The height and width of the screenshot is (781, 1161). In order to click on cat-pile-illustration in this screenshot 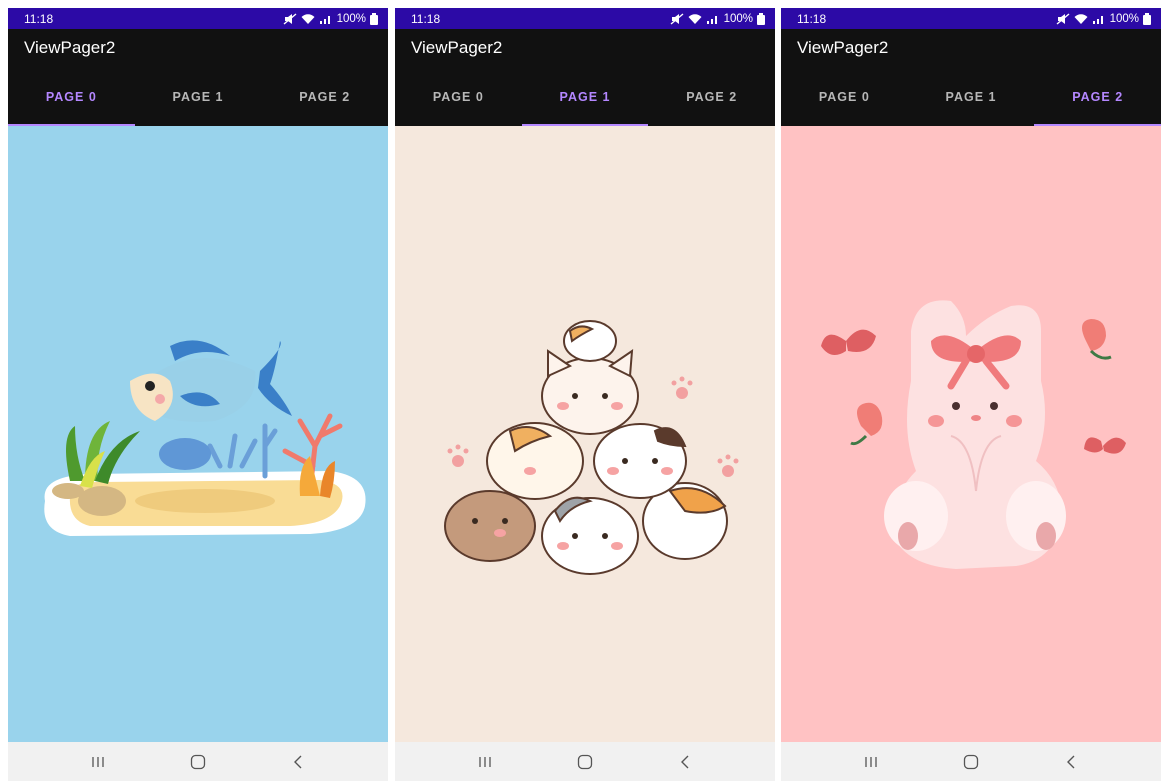, I will do `click(591, 447)`.